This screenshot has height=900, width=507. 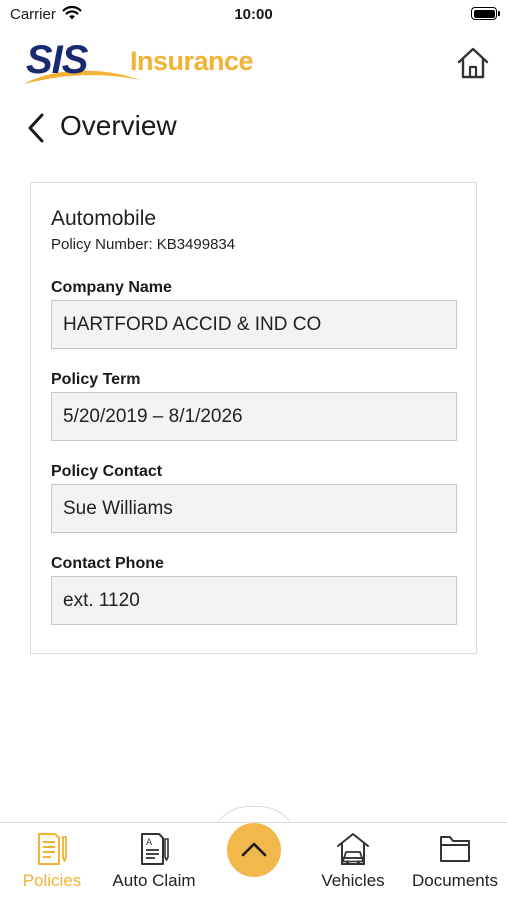 I want to click on sis-insurance-logo: SIS Insurance, so click(x=138, y=63).